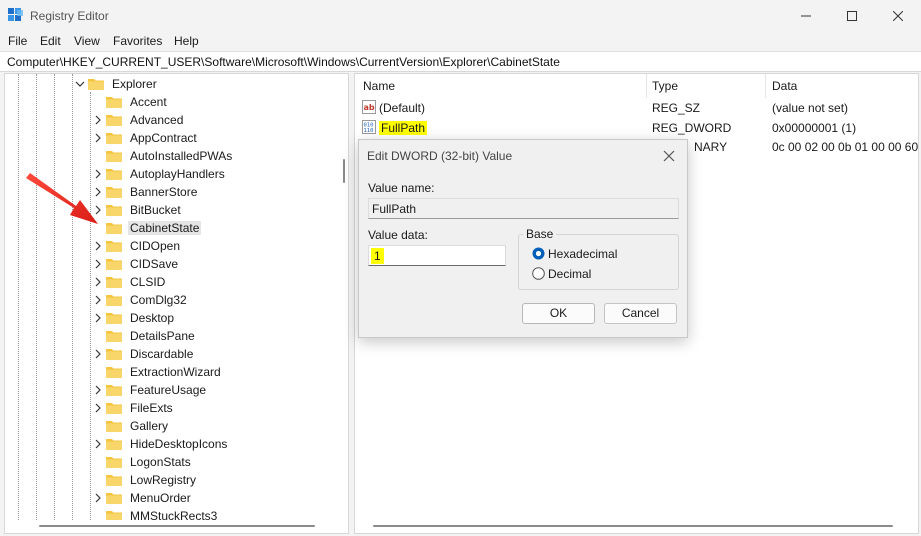  I want to click on tree-vertical-scroll-thumb, so click(344, 171).